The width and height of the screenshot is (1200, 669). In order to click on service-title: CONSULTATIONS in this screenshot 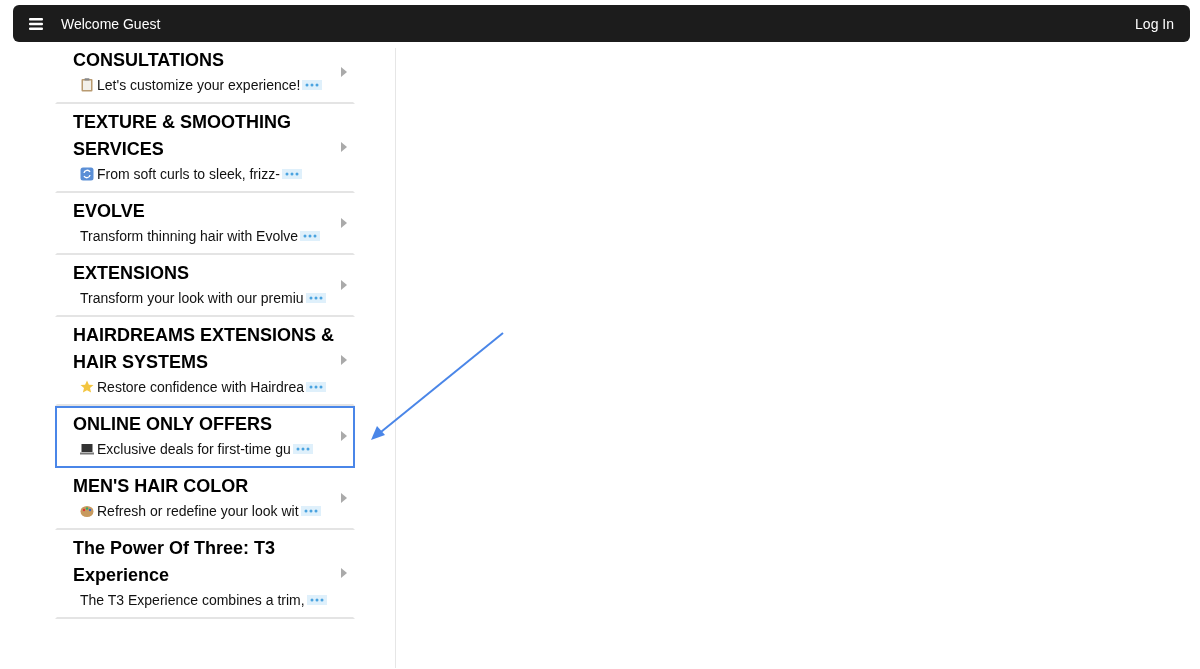, I will do `click(149, 60)`.